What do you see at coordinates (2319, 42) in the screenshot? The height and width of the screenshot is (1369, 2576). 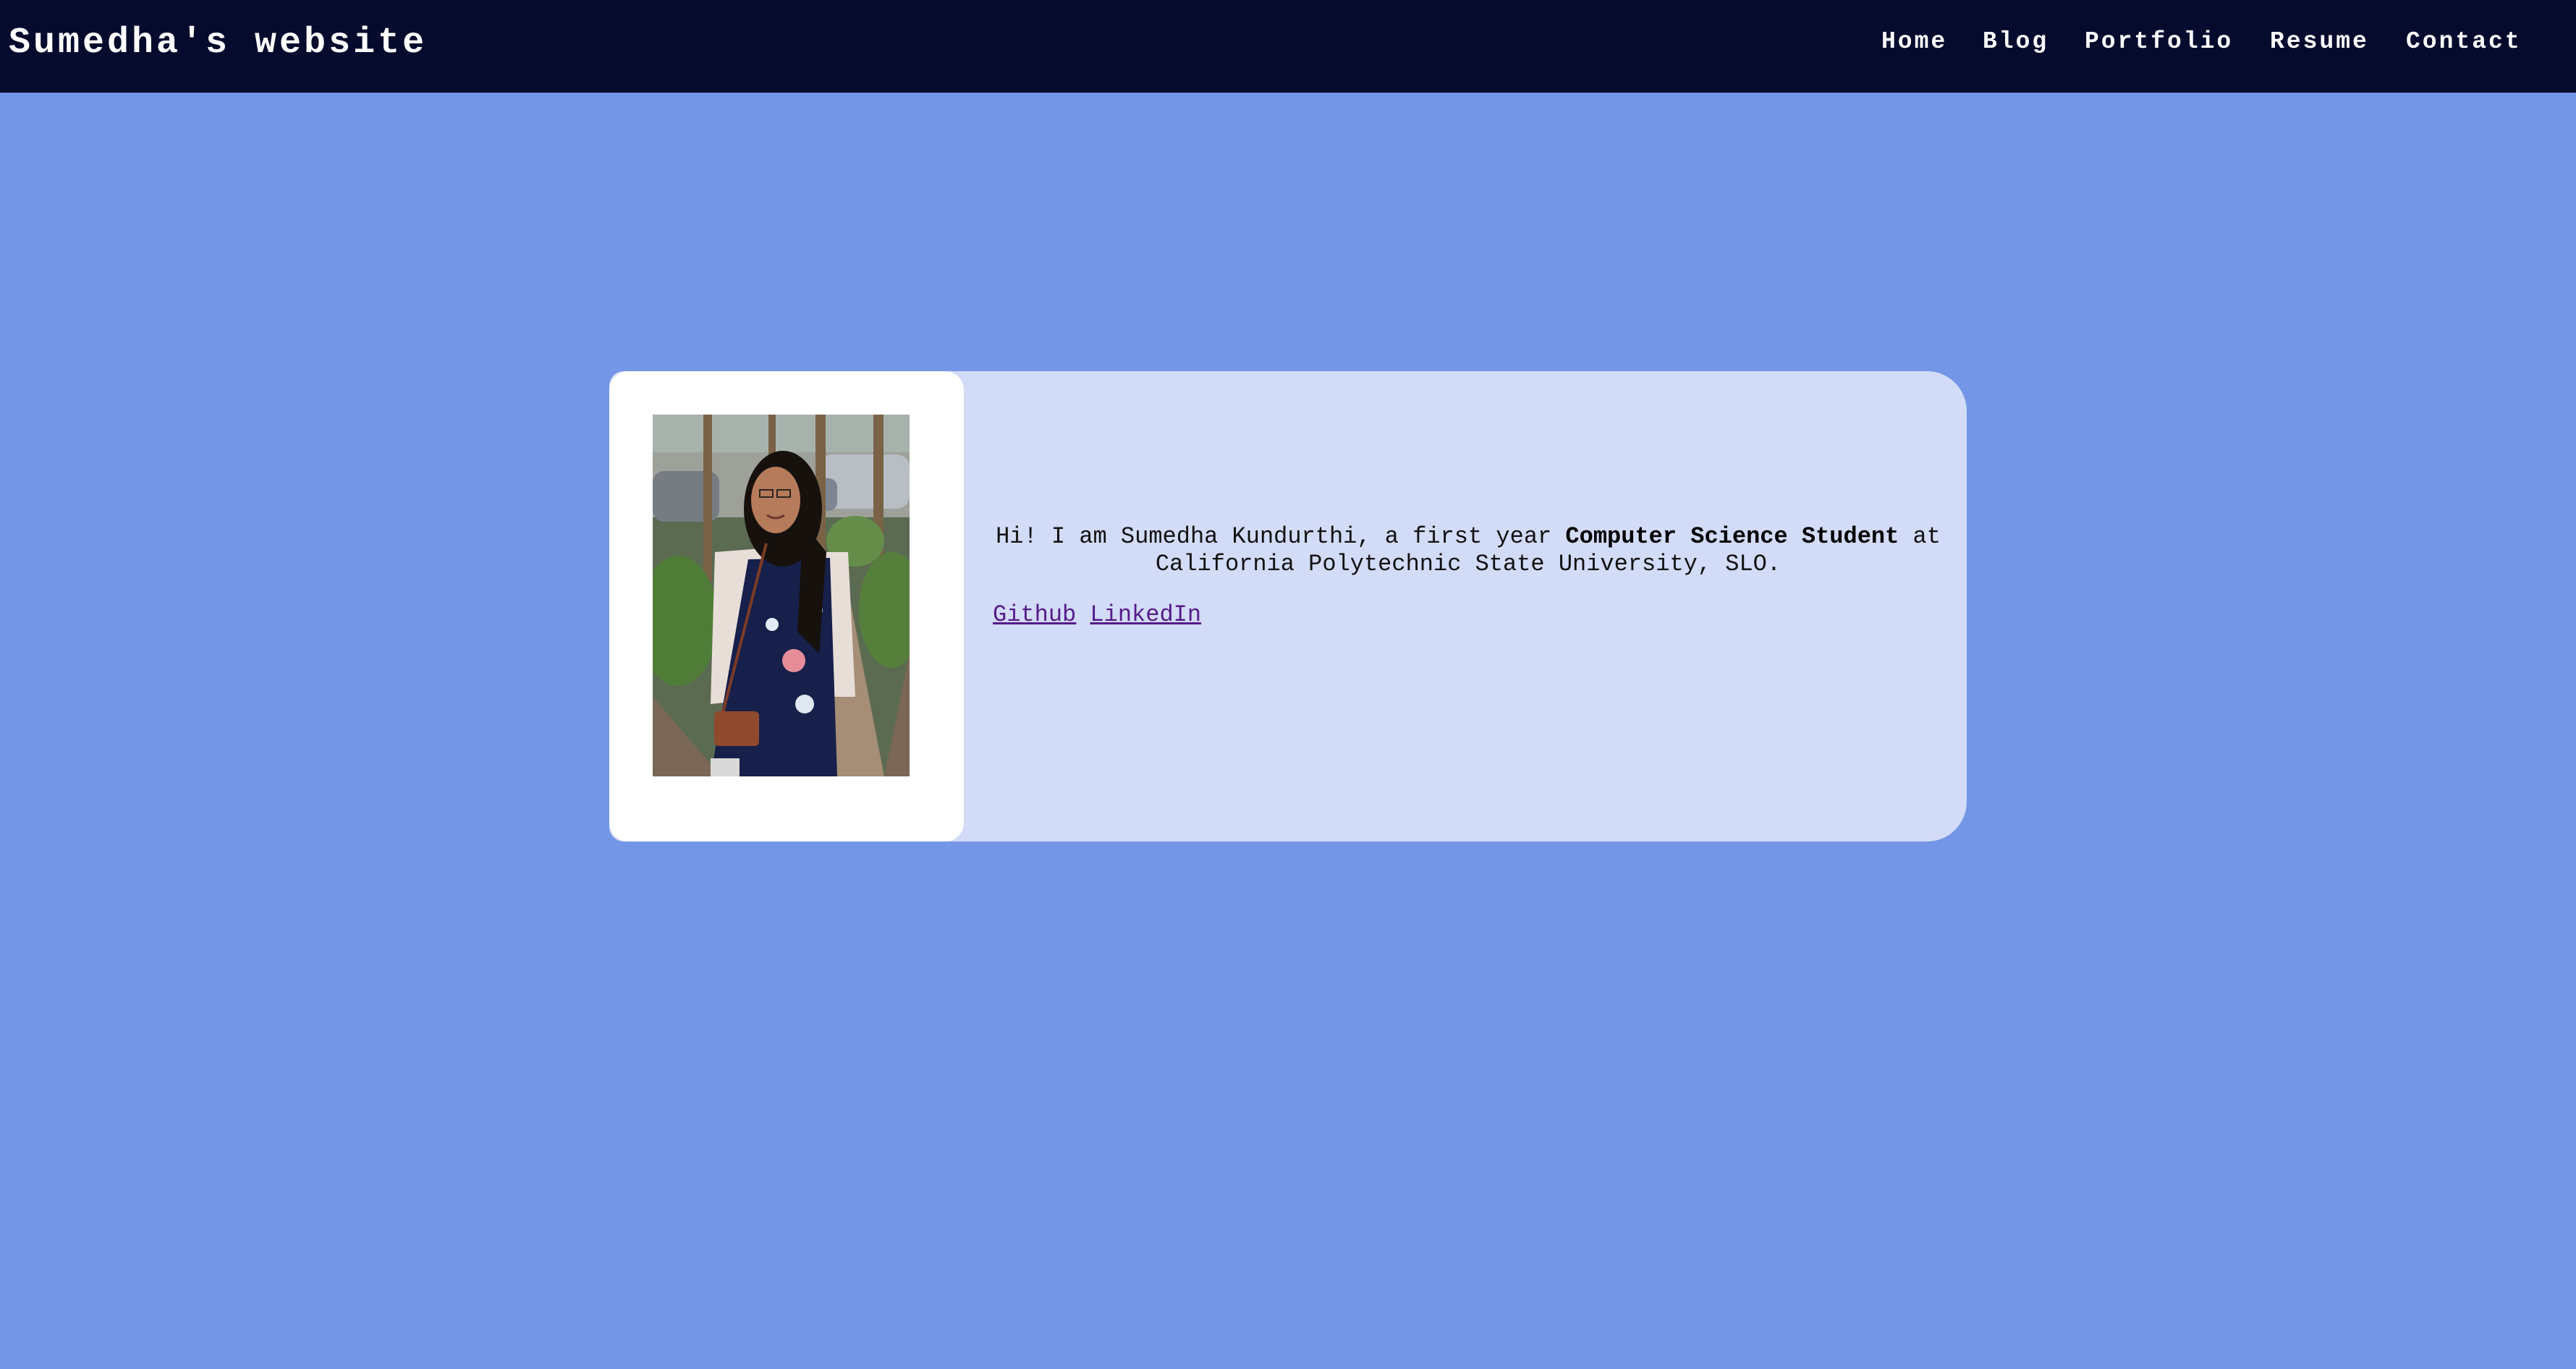 I see `nav-link-resume: Resume` at bounding box center [2319, 42].